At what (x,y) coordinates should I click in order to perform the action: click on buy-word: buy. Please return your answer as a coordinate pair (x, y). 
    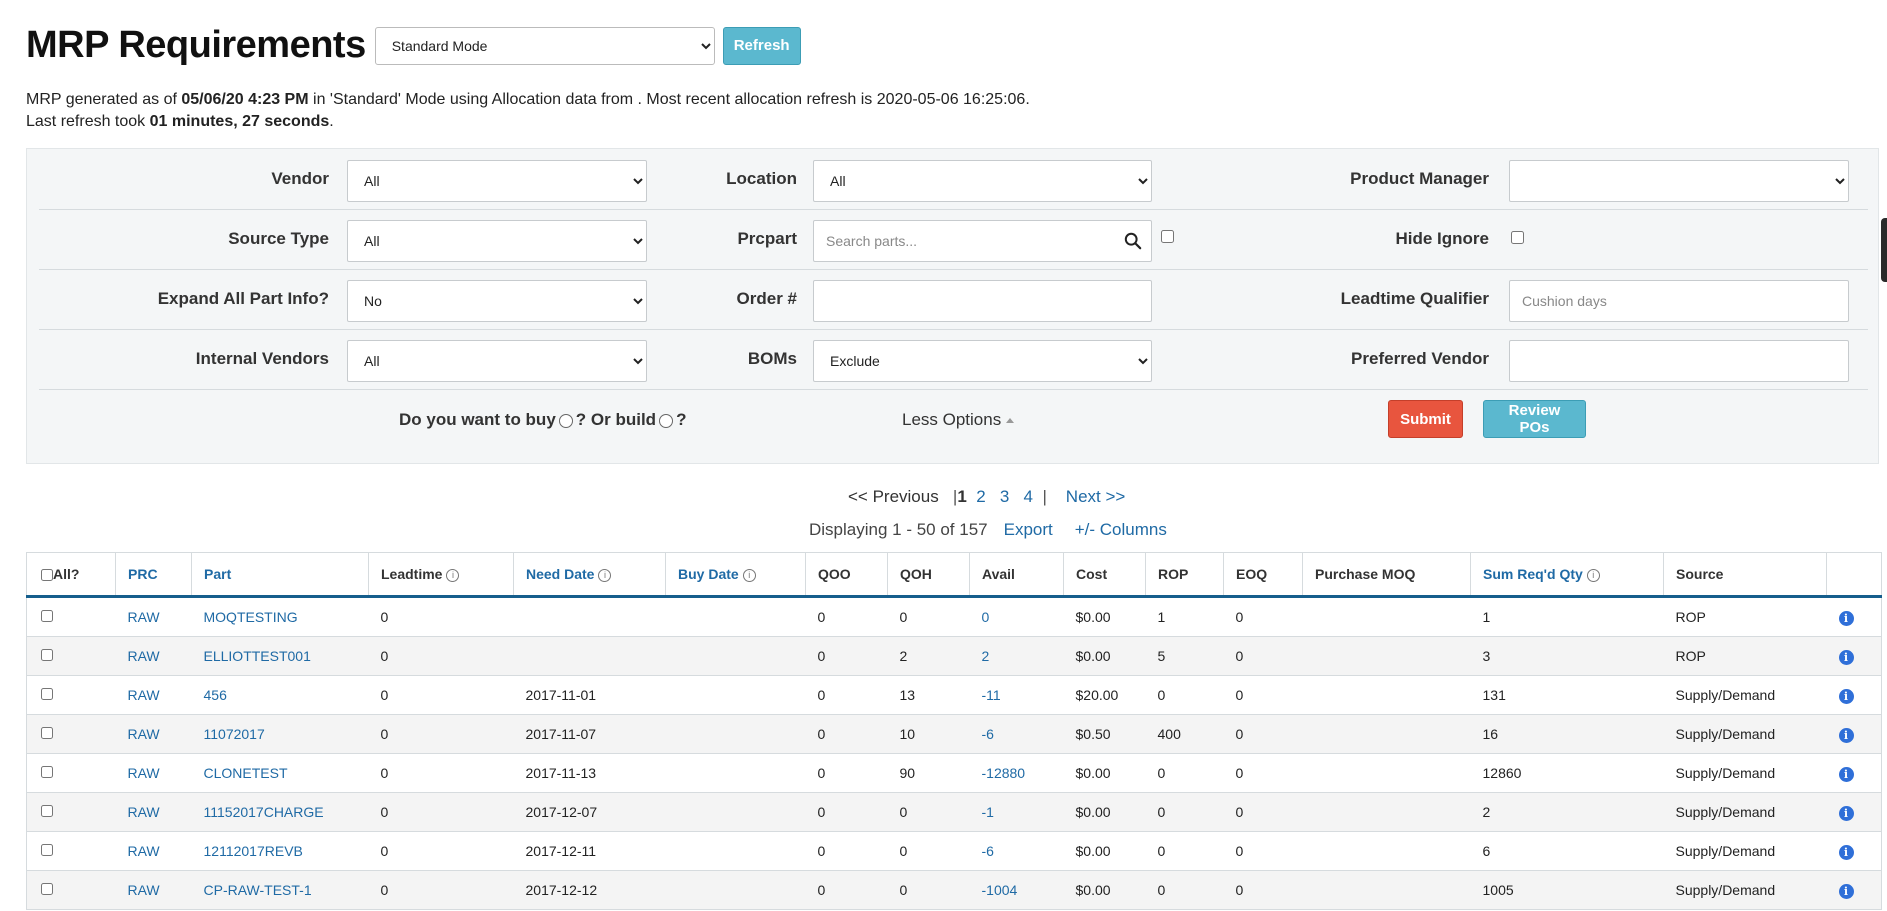
    Looking at the image, I should click on (540, 419).